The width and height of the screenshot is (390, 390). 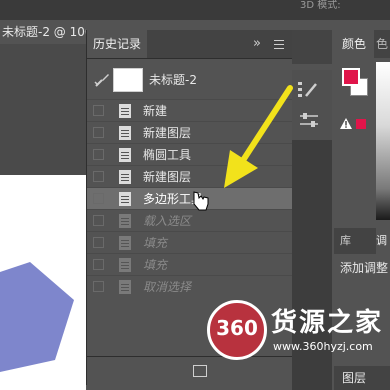 I want to click on history-state-selected: 多边形工具, so click(x=190, y=198).